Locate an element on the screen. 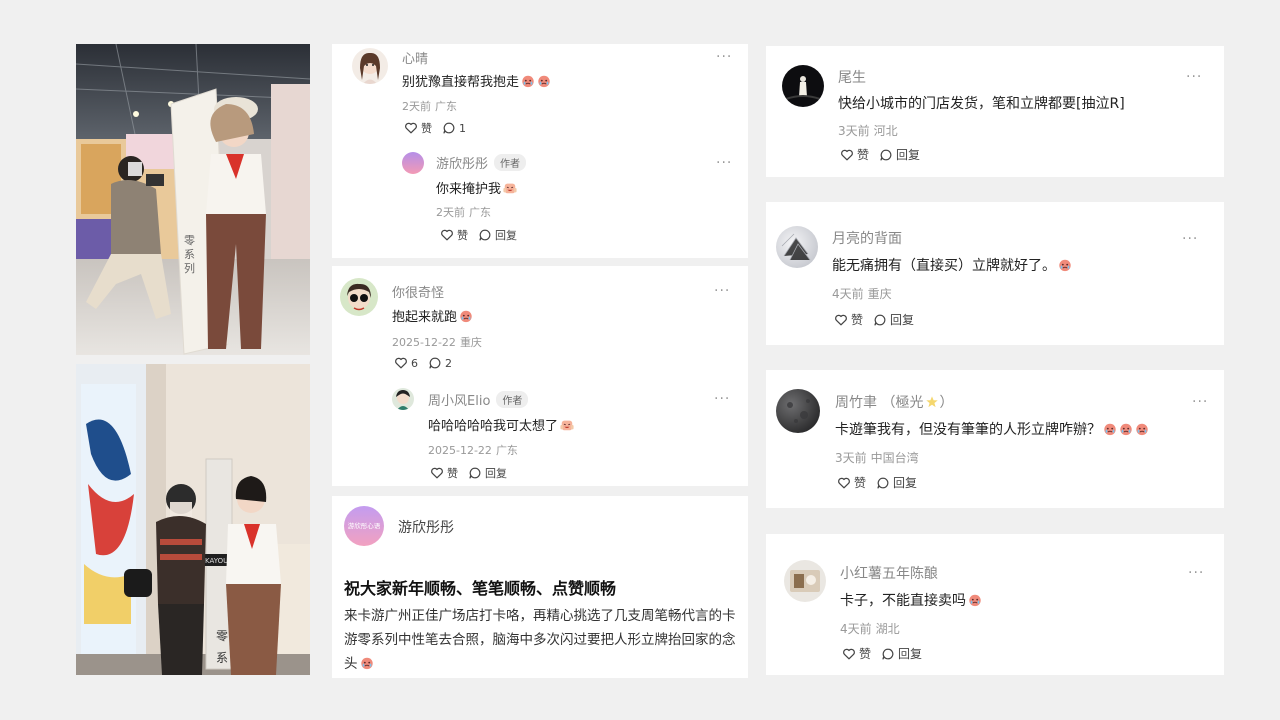 This screenshot has width=1280, height=720. author-avatar: 游欣彤心语 is located at coordinates (364, 526).